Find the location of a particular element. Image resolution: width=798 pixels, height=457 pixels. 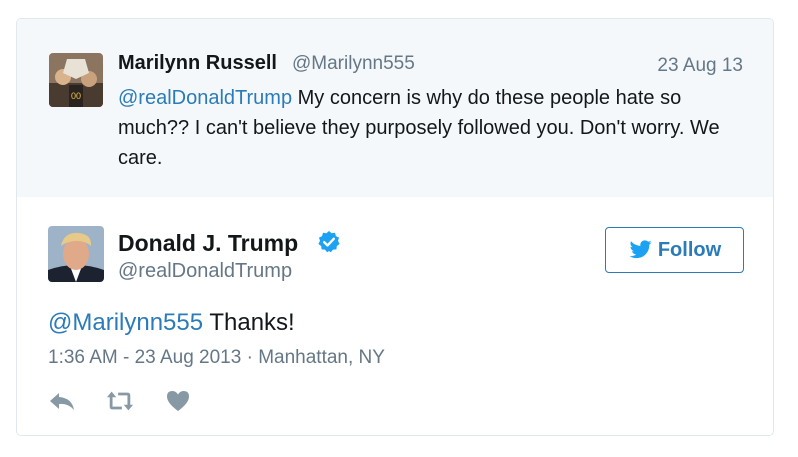

heart-icon is located at coordinates (178, 401).